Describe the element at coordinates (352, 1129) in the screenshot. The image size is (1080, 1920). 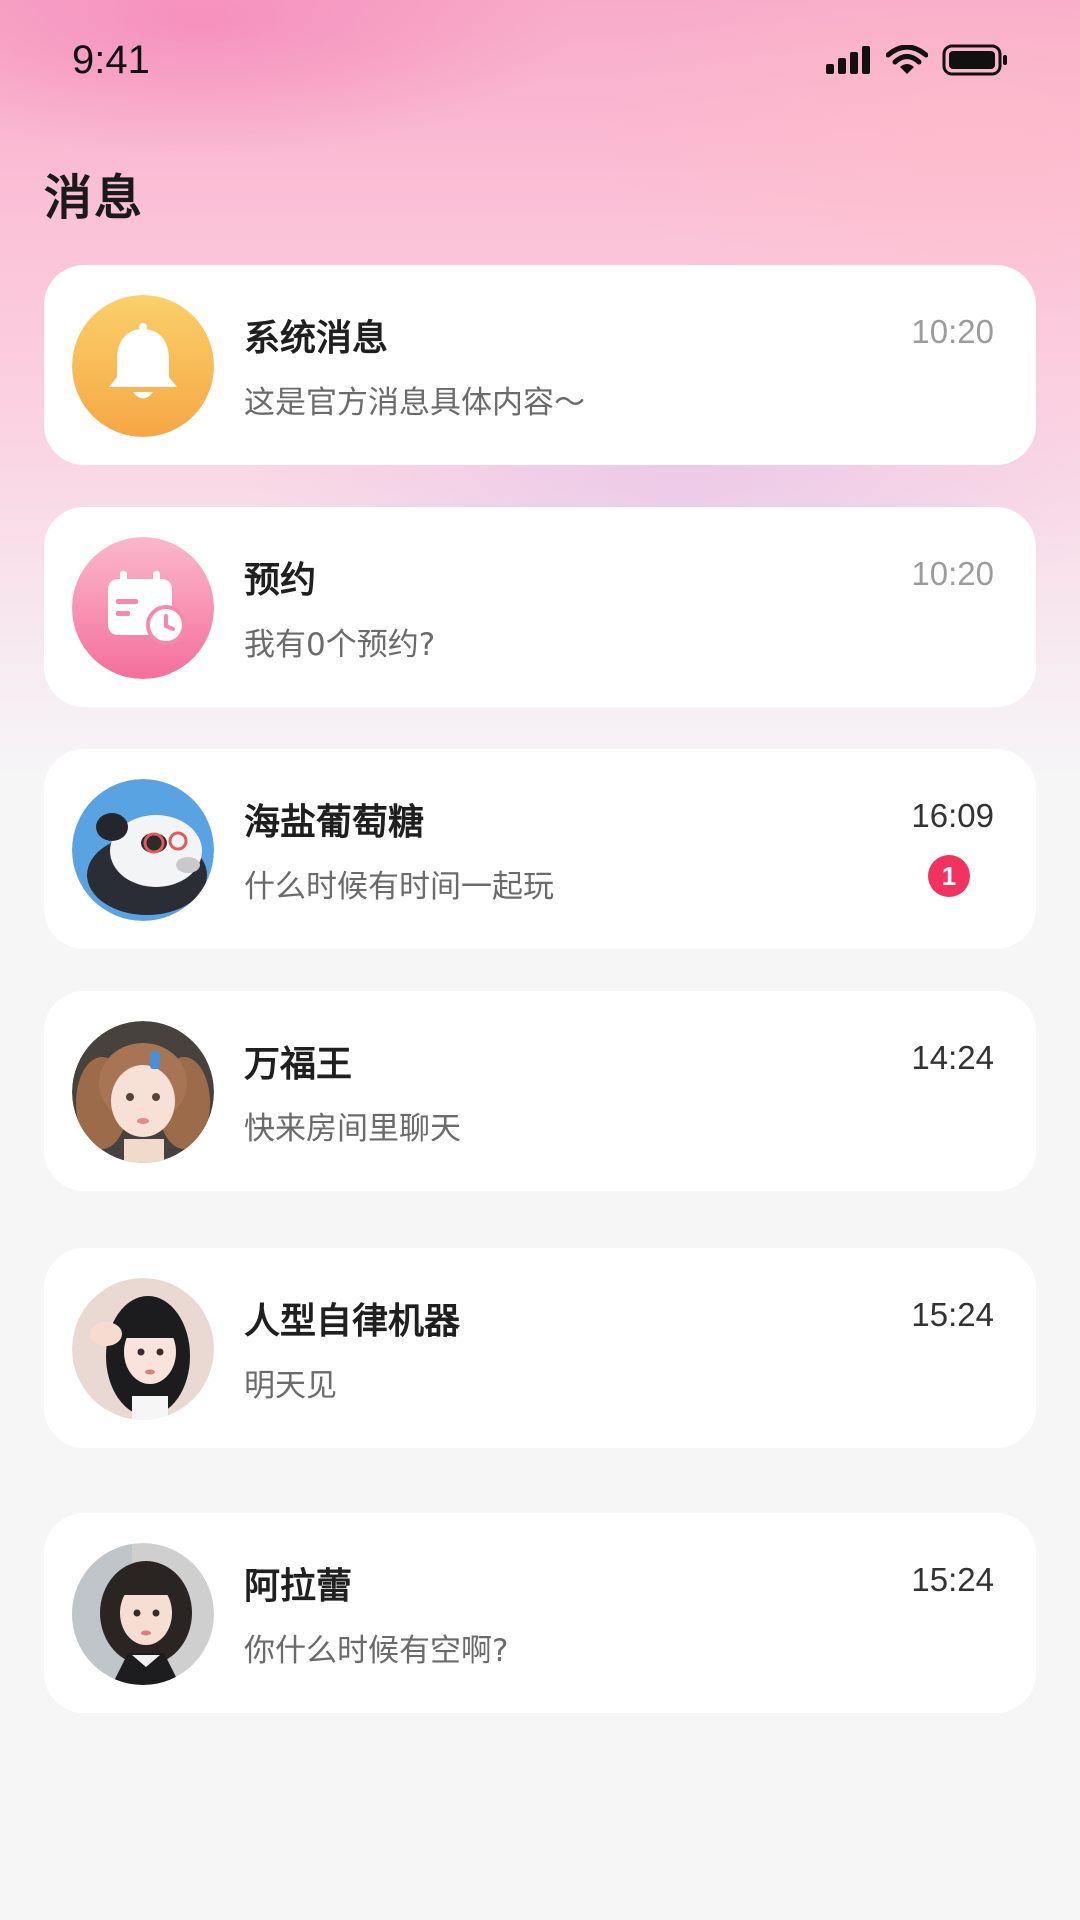
I see `conversation-preview: 快来房间里聊天` at that location.